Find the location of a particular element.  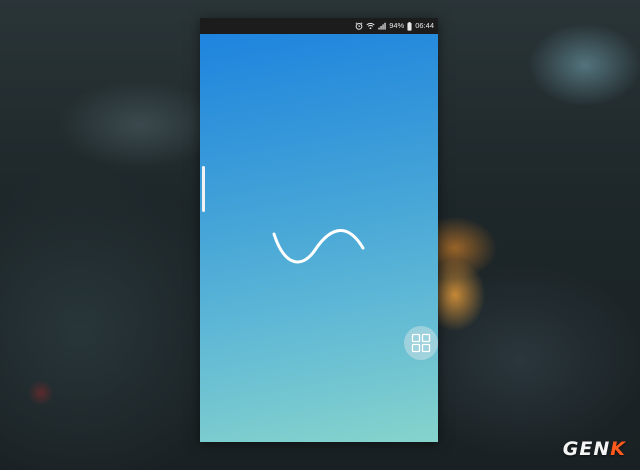

status-time: 06:44 is located at coordinates (424, 25).